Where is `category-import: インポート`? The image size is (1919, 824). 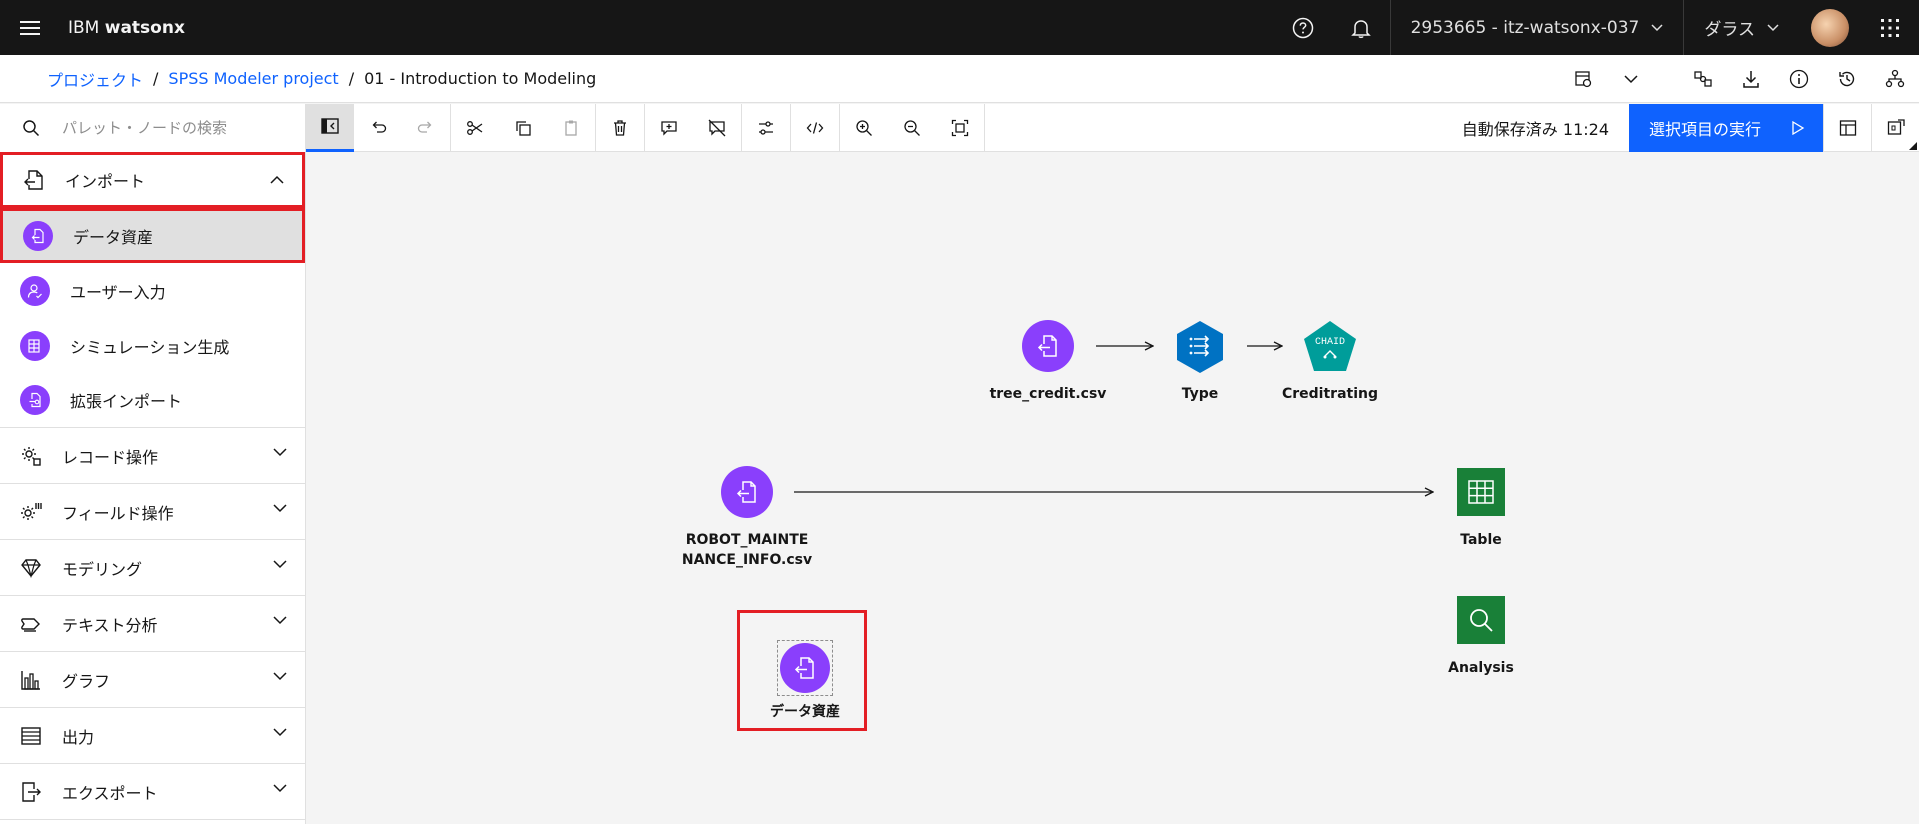 category-import: インポート is located at coordinates (152, 180).